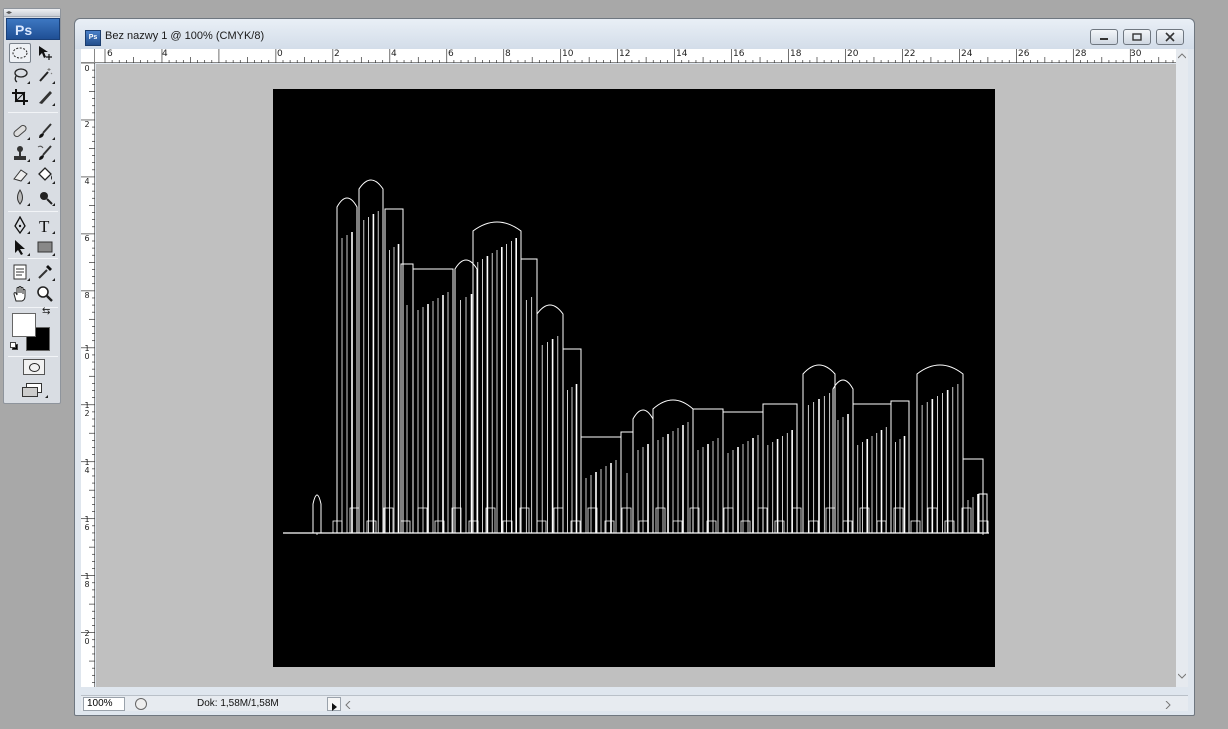  I want to click on ruler-label: 22, so click(910, 54).